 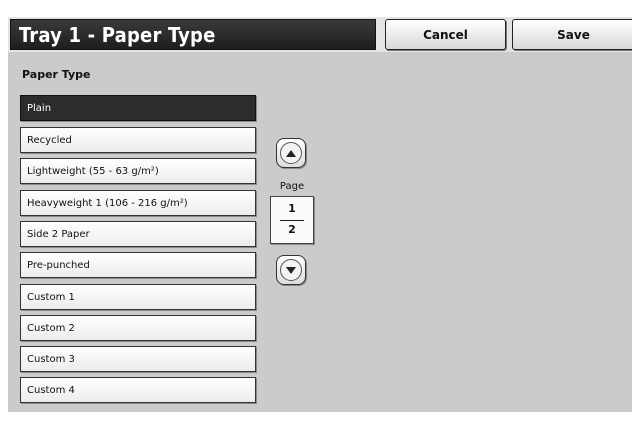 I want to click on cancel-button: Cancel, so click(x=445, y=34).